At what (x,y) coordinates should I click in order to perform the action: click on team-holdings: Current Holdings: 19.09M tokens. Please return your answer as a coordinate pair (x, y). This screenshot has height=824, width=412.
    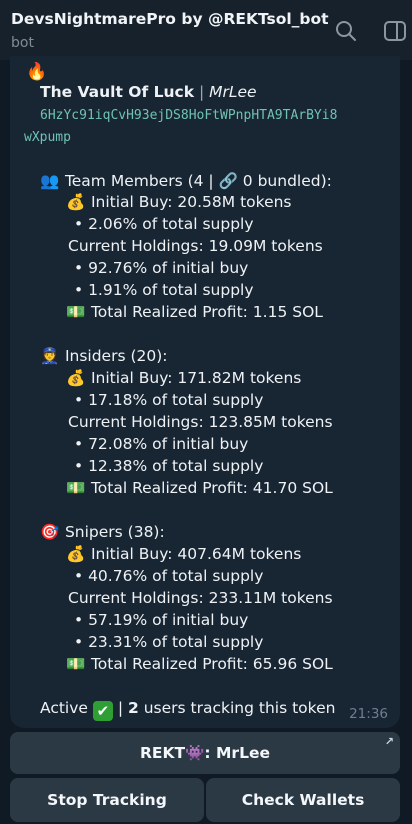
    Looking at the image, I should click on (195, 246).